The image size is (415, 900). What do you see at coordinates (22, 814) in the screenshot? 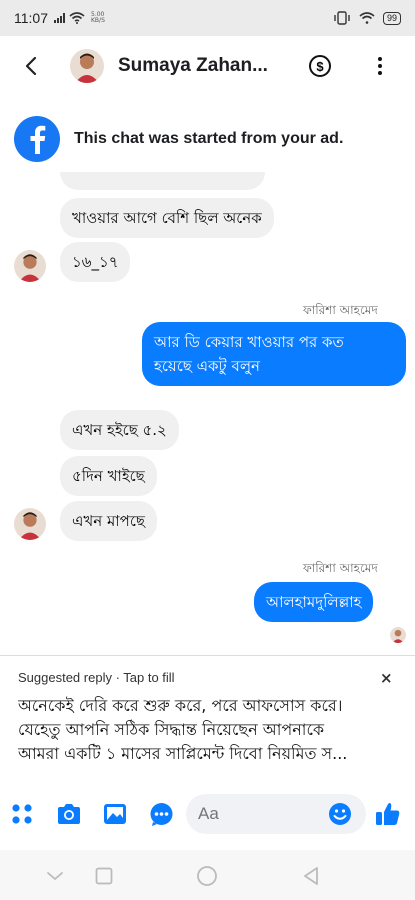
I see `apps-icon` at bounding box center [22, 814].